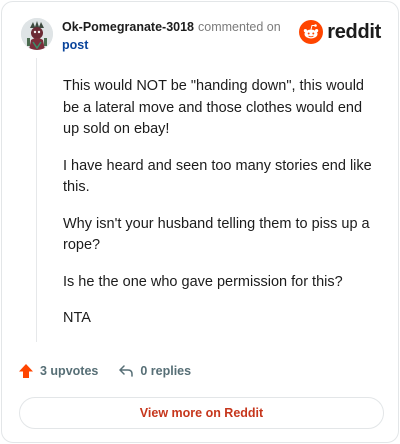 This screenshot has width=400, height=444. Describe the element at coordinates (104, 371) in the screenshot. I see `comment-stats: 3 upvotes 0 replies` at that location.